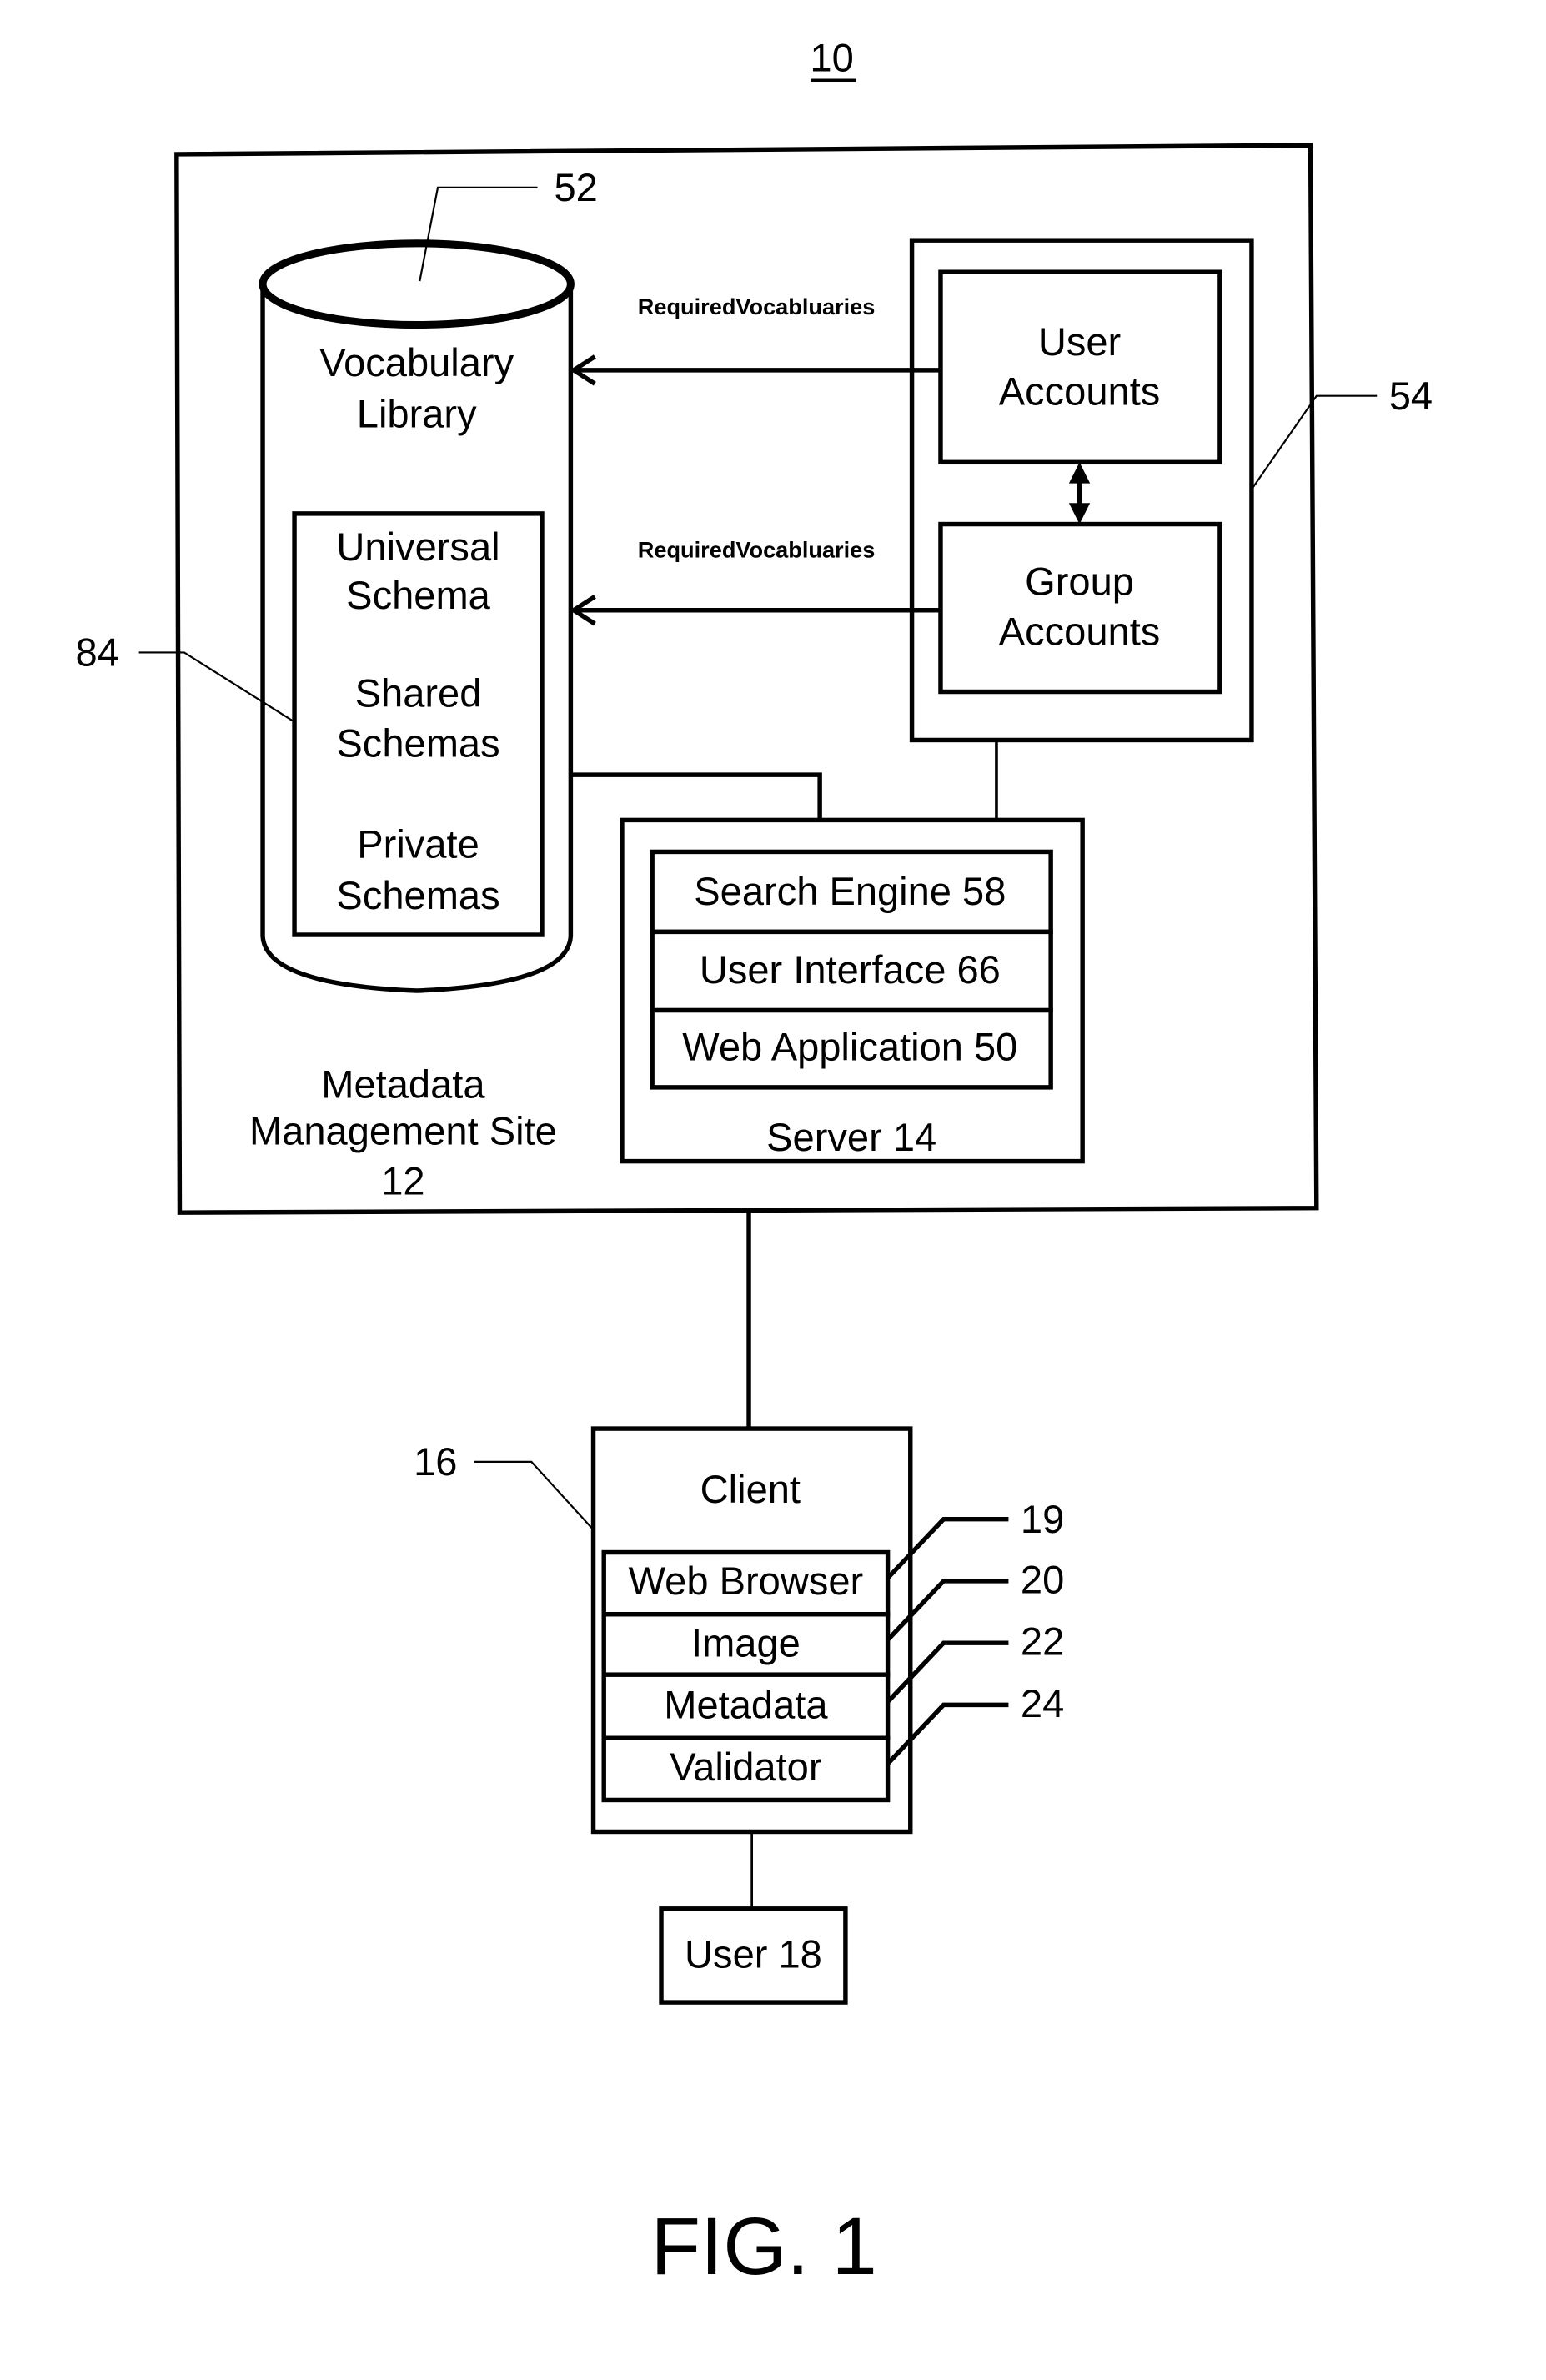 The image size is (1546, 2380). I want to click on group-accounts-label-1: Group, so click(1080, 582).